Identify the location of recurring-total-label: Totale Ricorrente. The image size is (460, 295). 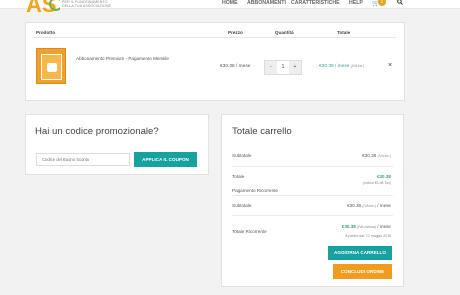
(249, 231).